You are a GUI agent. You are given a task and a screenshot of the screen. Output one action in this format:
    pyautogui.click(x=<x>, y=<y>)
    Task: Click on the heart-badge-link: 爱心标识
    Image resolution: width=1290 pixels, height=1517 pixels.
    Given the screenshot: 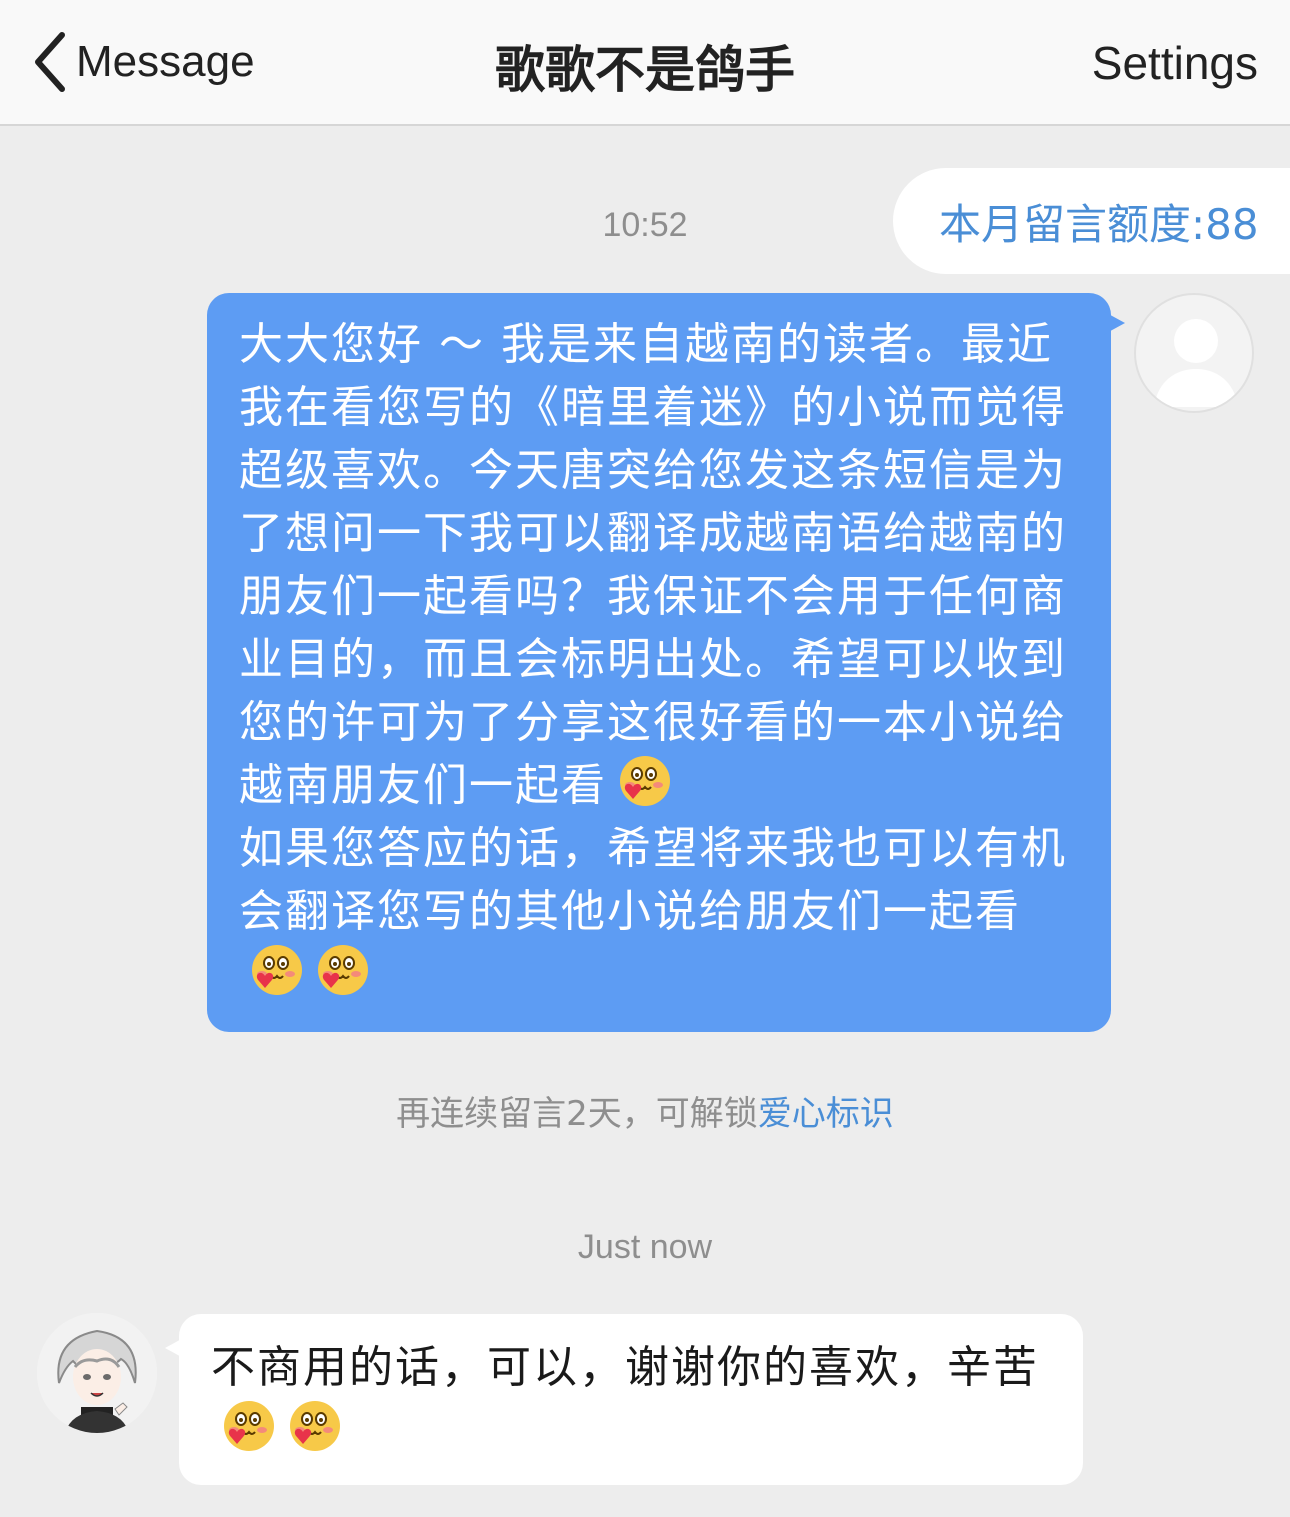 What is the action you would take?
    pyautogui.click(x=826, y=1114)
    